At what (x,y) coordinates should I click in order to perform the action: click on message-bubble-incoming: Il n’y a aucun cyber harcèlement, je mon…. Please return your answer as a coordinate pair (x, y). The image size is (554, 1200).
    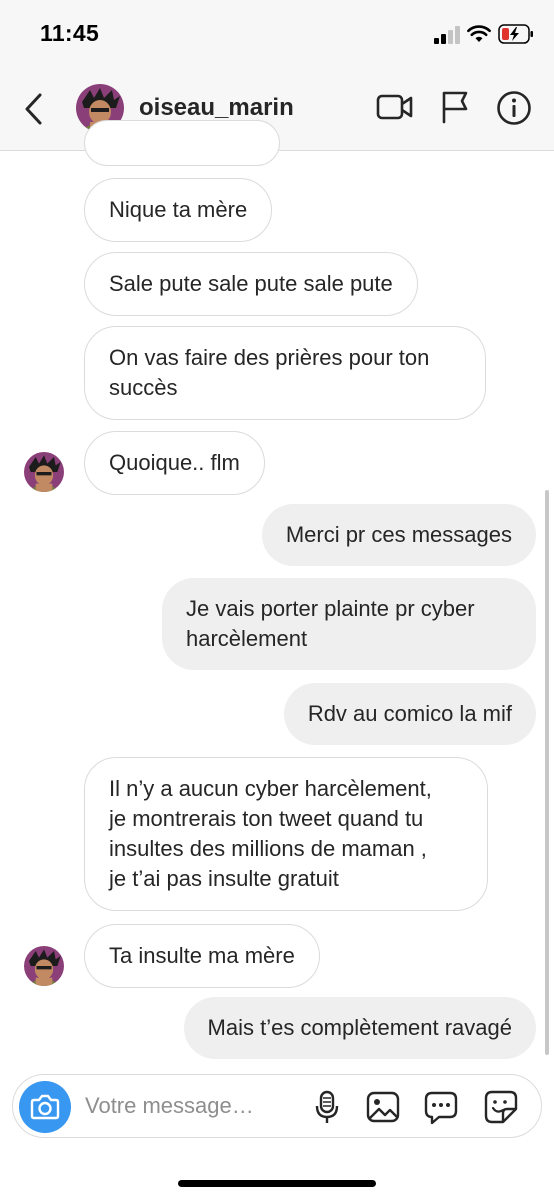
    Looking at the image, I should click on (286, 834).